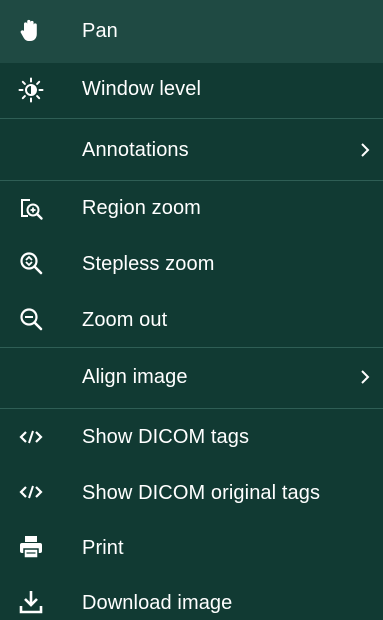 Image resolution: width=383 pixels, height=620 pixels. What do you see at coordinates (31, 90) in the screenshot?
I see `sun-icon` at bounding box center [31, 90].